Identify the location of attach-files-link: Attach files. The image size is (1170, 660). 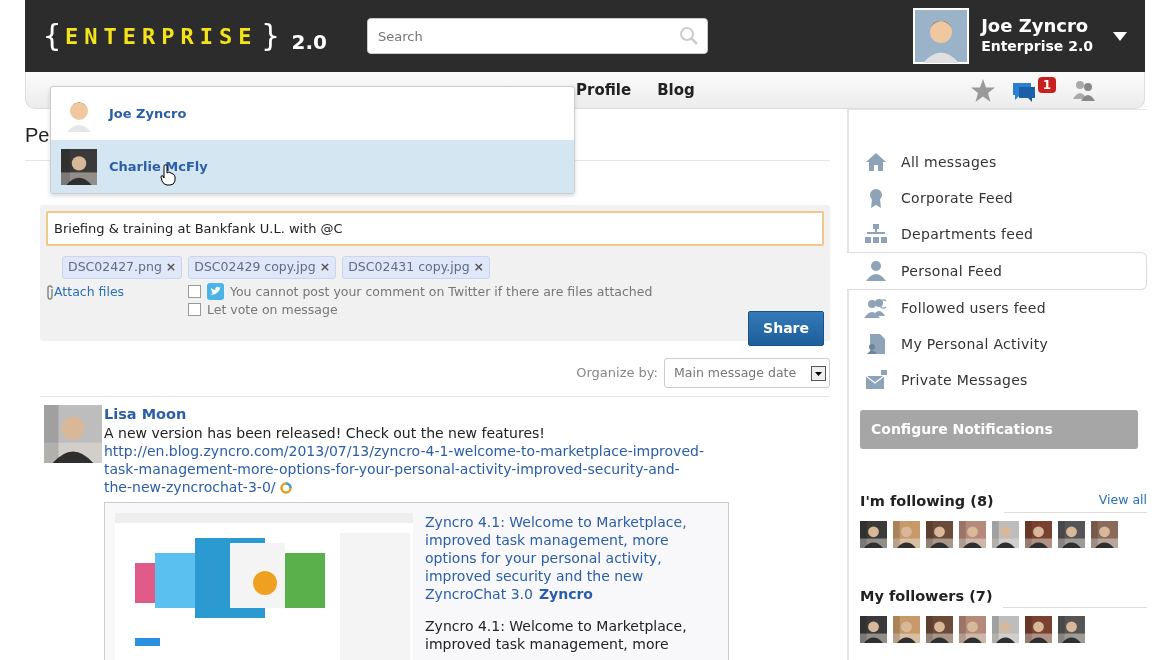
(89, 292).